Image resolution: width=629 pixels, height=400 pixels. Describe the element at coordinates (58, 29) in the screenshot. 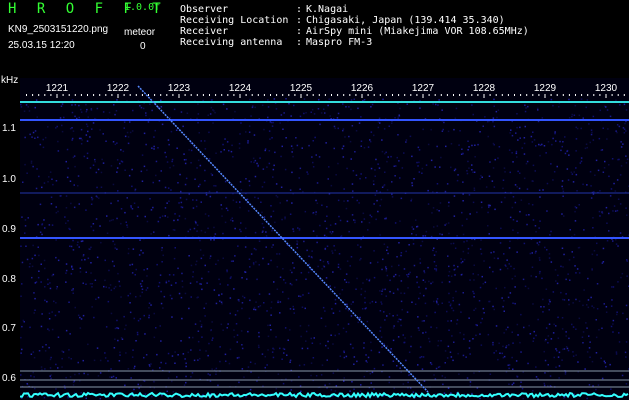

I see `filename-label: KN9_2503151220.png` at that location.